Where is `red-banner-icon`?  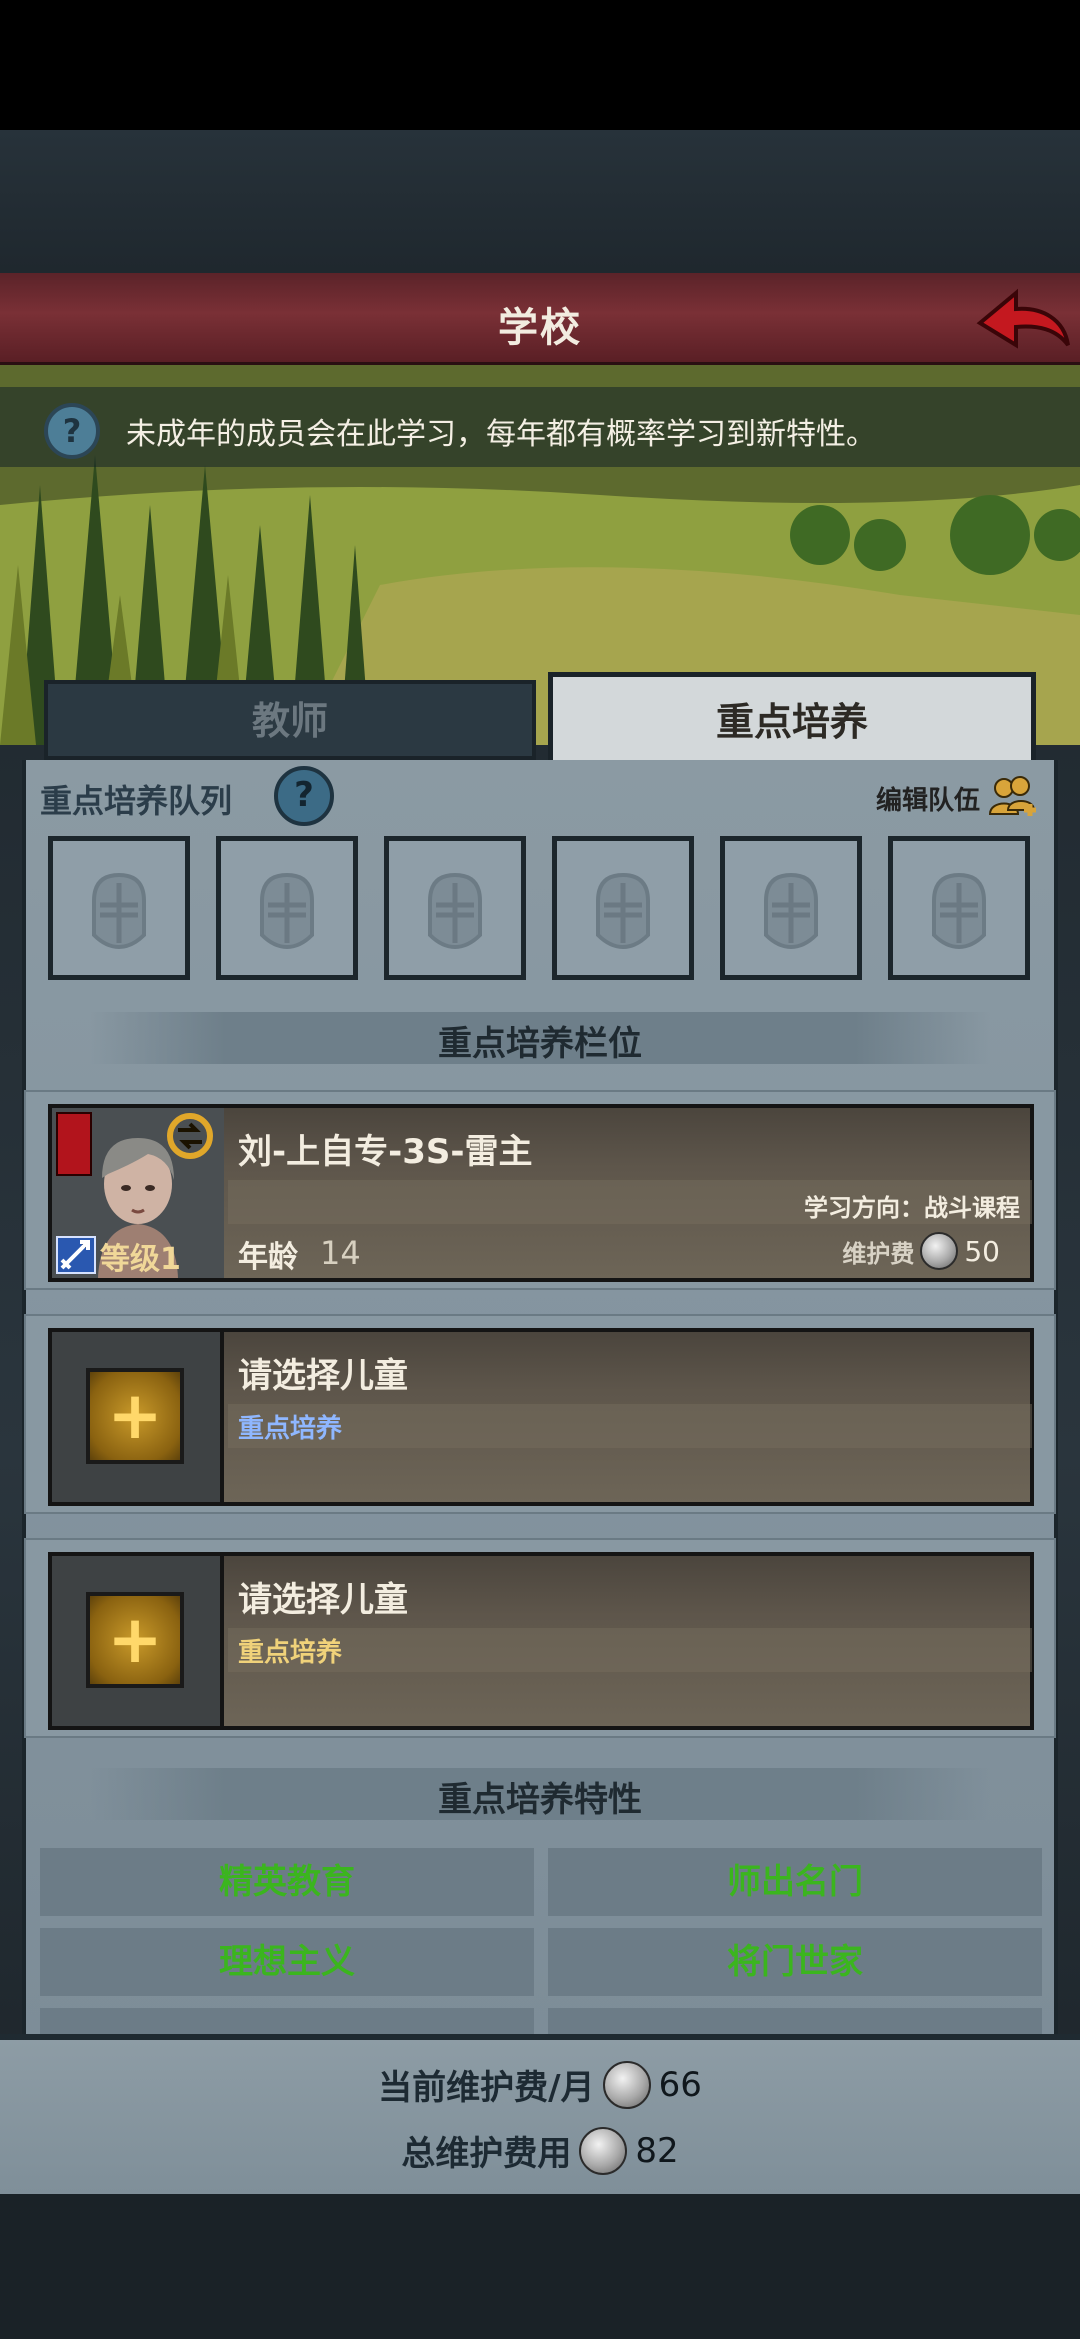
red-banner-icon is located at coordinates (74, 1144).